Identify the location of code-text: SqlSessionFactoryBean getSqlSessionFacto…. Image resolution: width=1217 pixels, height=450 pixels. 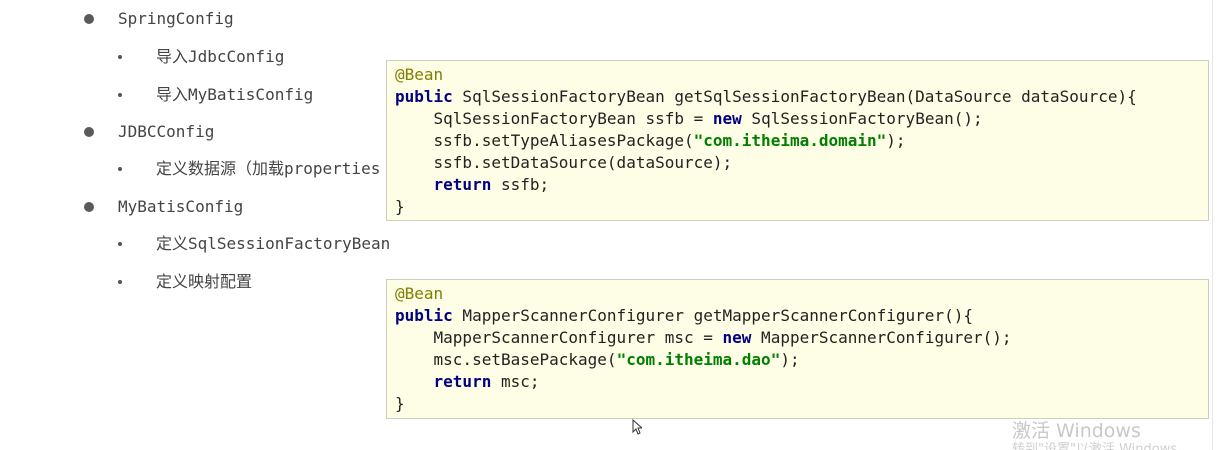
(794, 96).